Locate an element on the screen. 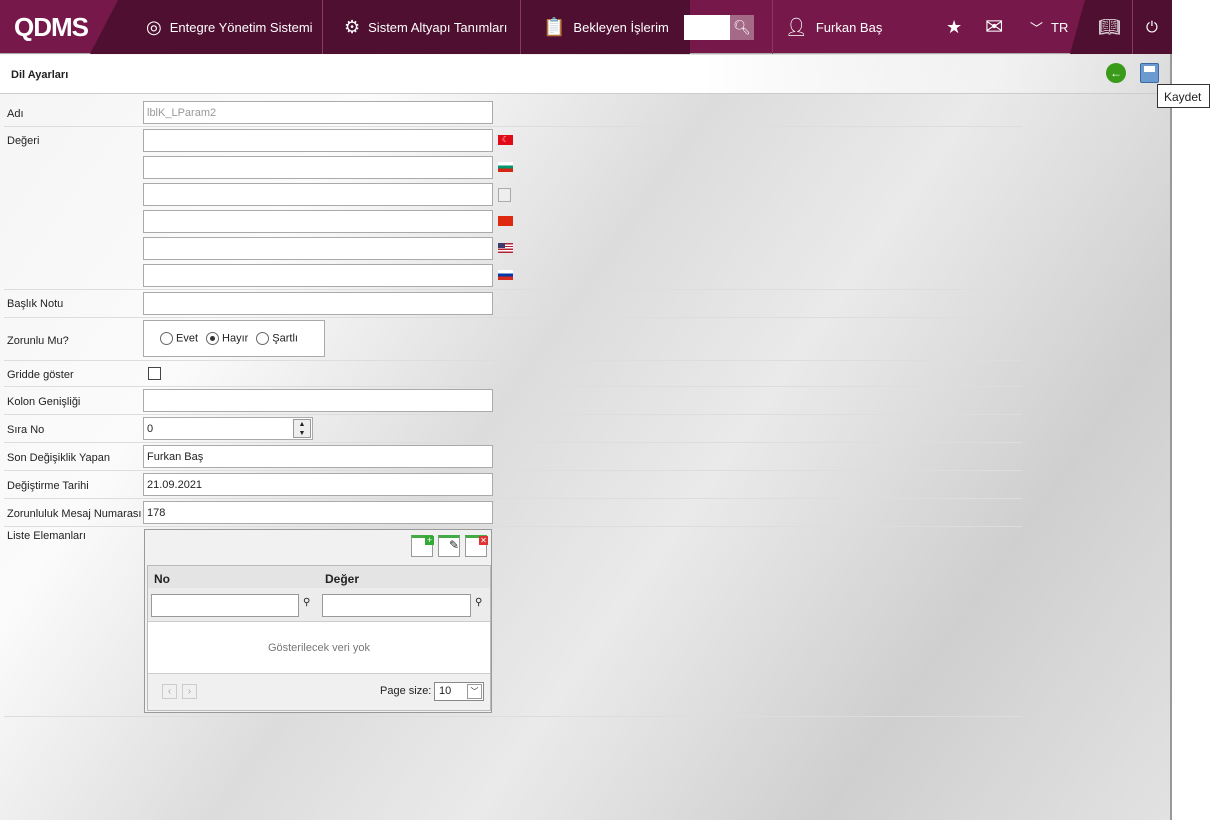 Image resolution: width=1214 pixels, height=820 pixels. nav-label: Sistem Altyapı Tanımları is located at coordinates (438, 27).